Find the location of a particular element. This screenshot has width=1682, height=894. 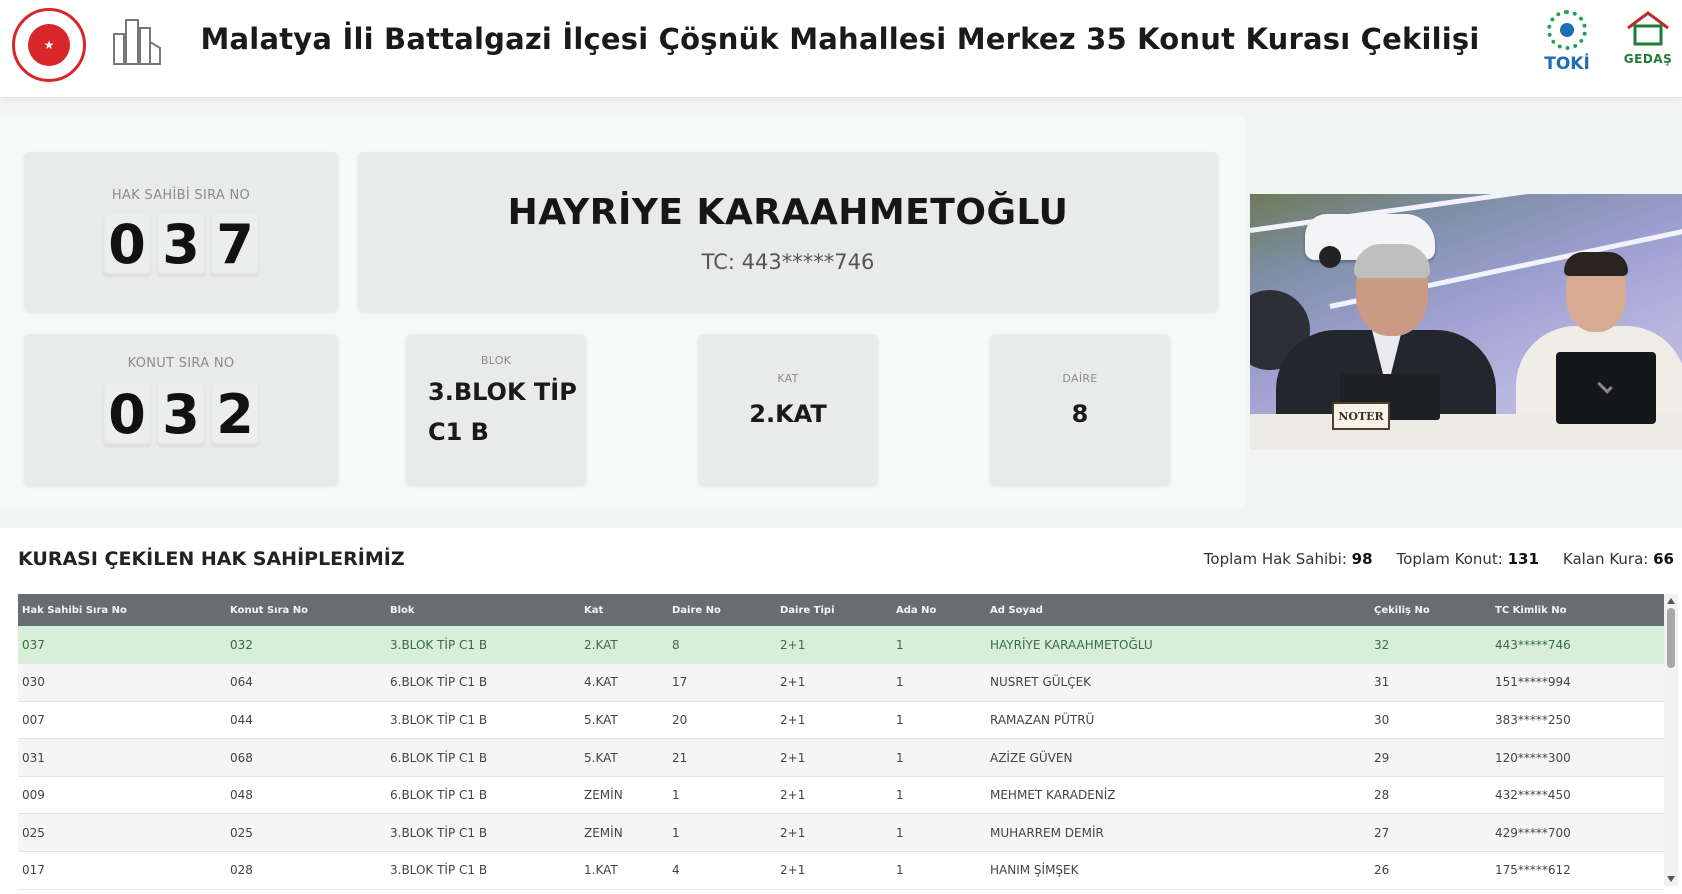

table-cell: 048 is located at coordinates (306, 795).